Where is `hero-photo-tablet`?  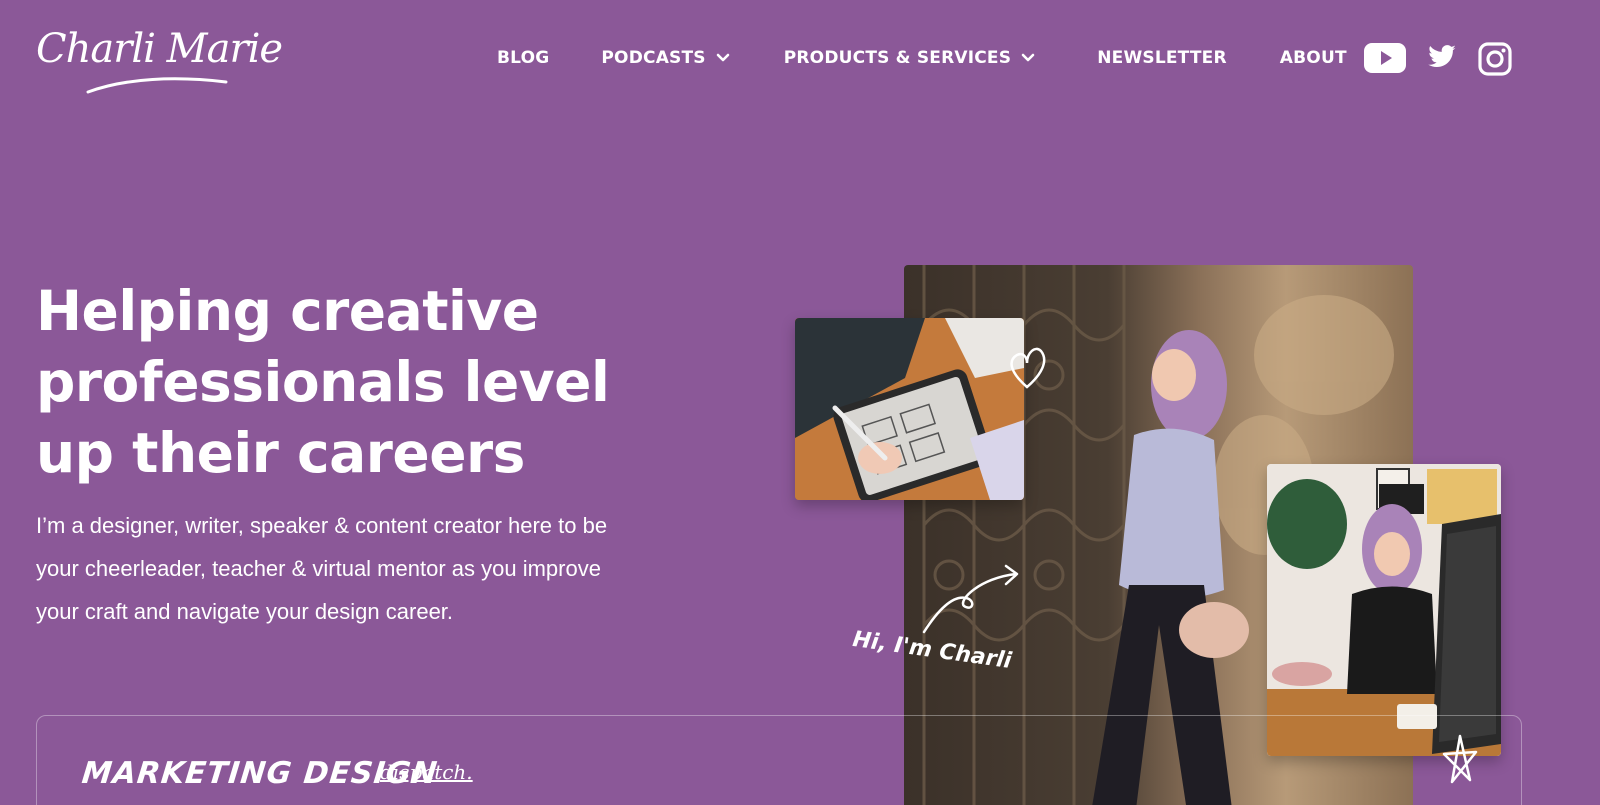
hero-photo-tablet is located at coordinates (909, 409).